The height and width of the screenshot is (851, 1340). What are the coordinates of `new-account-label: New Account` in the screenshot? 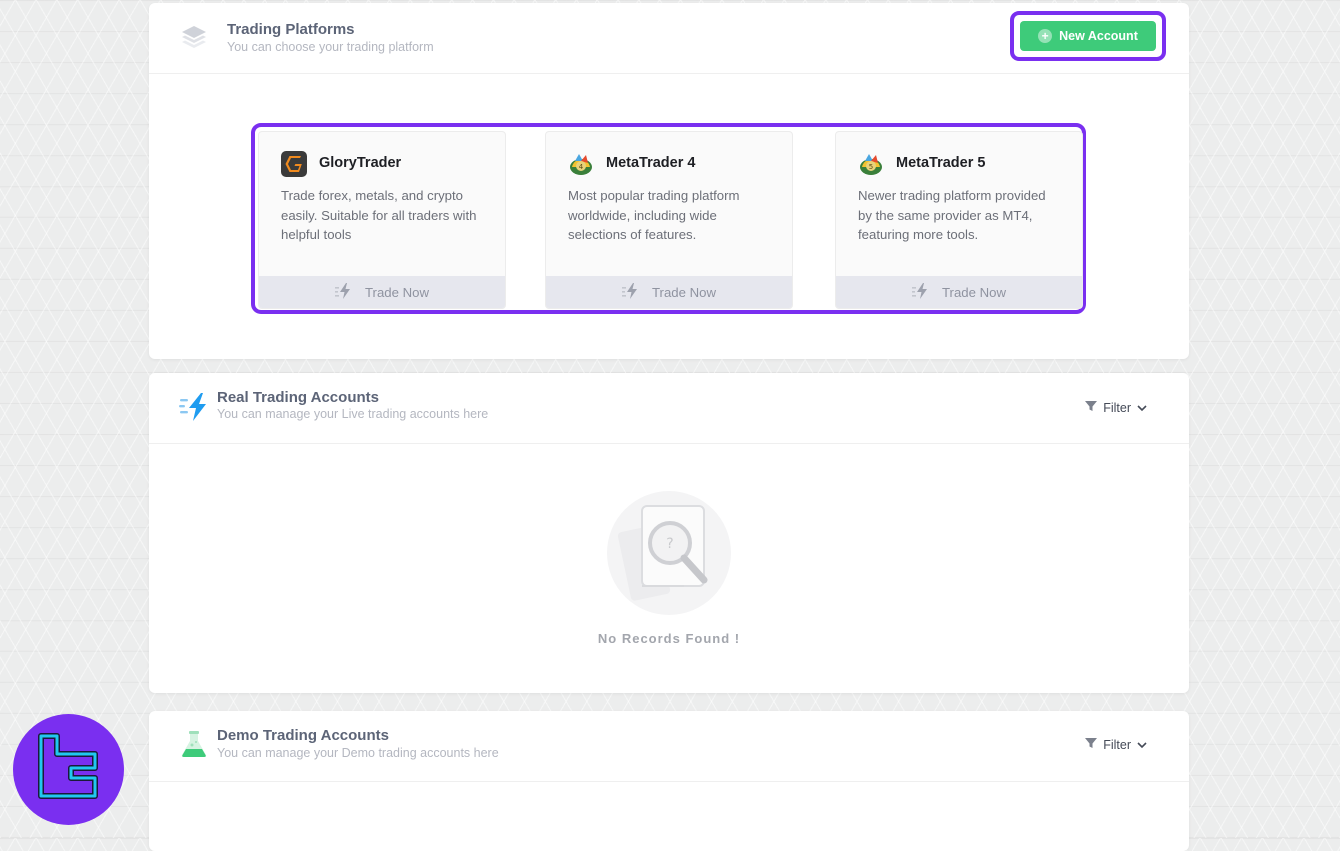 It's located at (1098, 36).